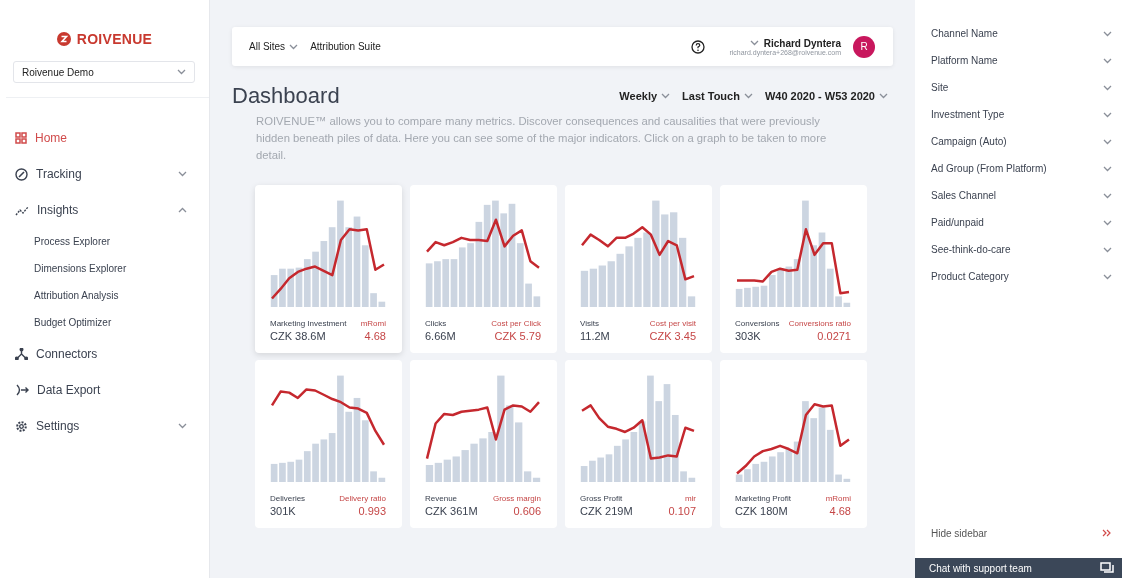  Describe the element at coordinates (717, 96) in the screenshot. I see `filter-dropdown: Last Touch` at that location.